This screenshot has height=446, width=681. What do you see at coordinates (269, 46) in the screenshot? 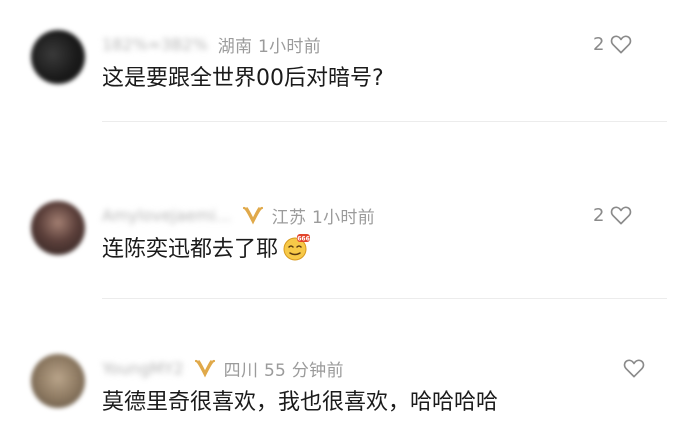
I see `location-time: 湖南 1小时前` at bounding box center [269, 46].